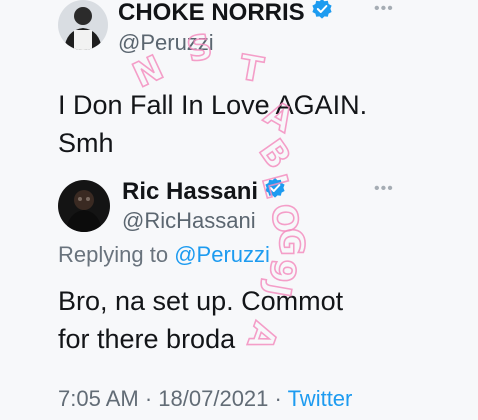 This screenshot has height=420, width=478. Describe the element at coordinates (190, 192) in the screenshot. I see `reply-author-name: Ric Hassani` at that location.